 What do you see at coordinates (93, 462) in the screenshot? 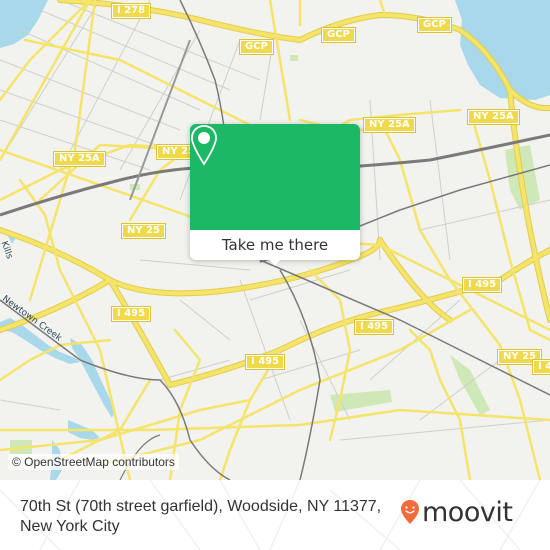
I see `map-attribution: © OpenStreetMap contributors` at bounding box center [93, 462].